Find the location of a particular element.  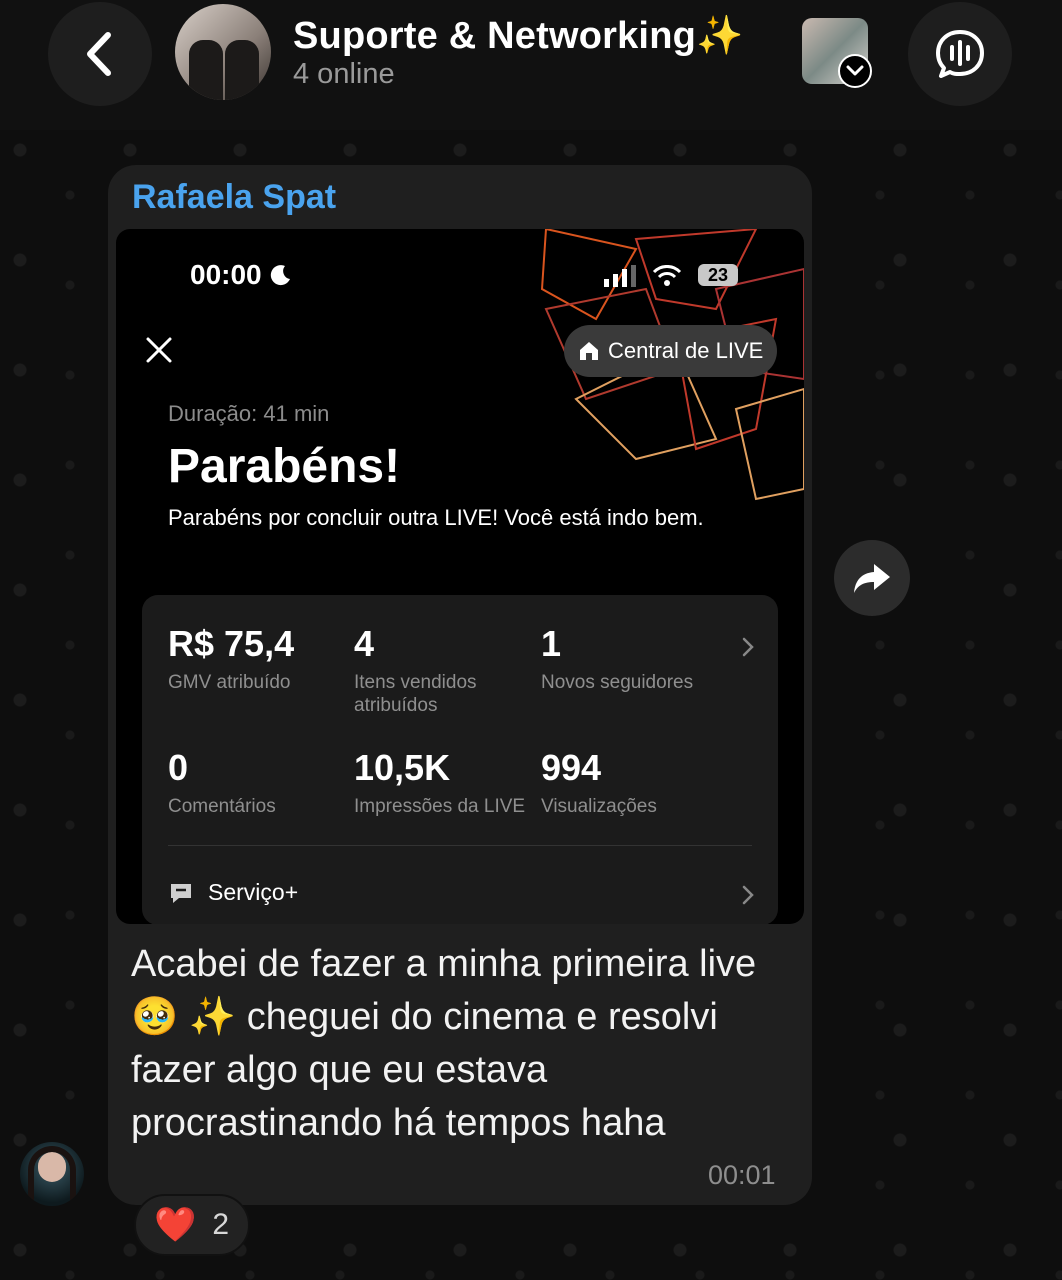

chevron-down-icon is located at coordinates (855, 71).